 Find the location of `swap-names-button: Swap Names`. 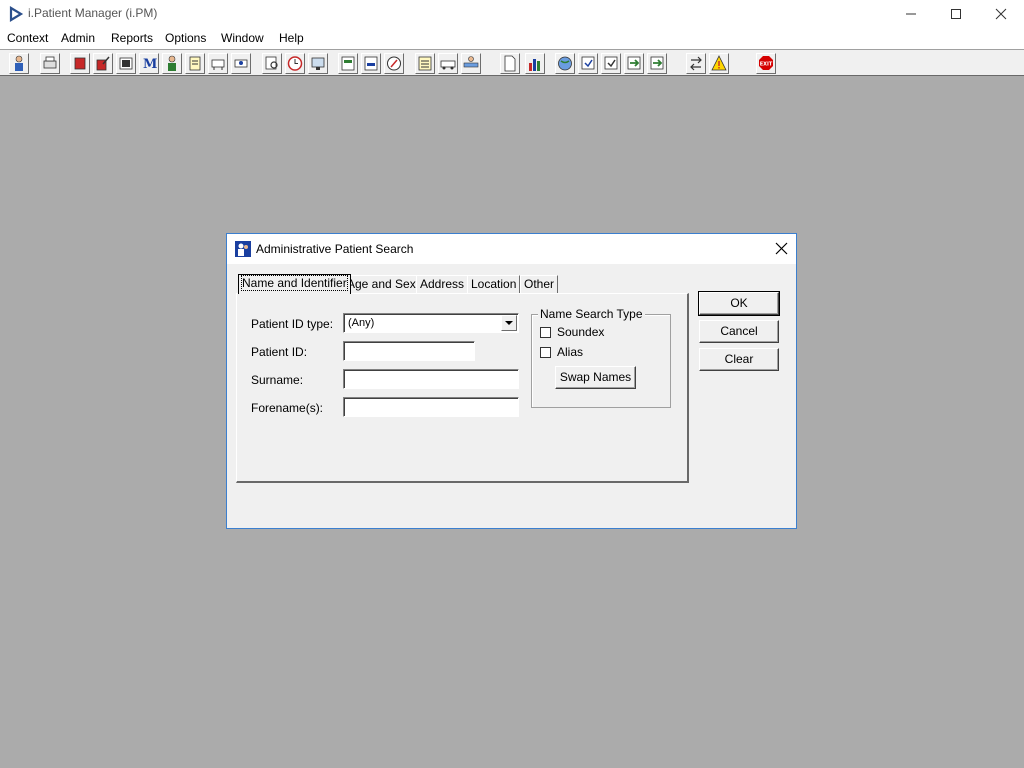

swap-names-button: Swap Names is located at coordinates (595, 377).